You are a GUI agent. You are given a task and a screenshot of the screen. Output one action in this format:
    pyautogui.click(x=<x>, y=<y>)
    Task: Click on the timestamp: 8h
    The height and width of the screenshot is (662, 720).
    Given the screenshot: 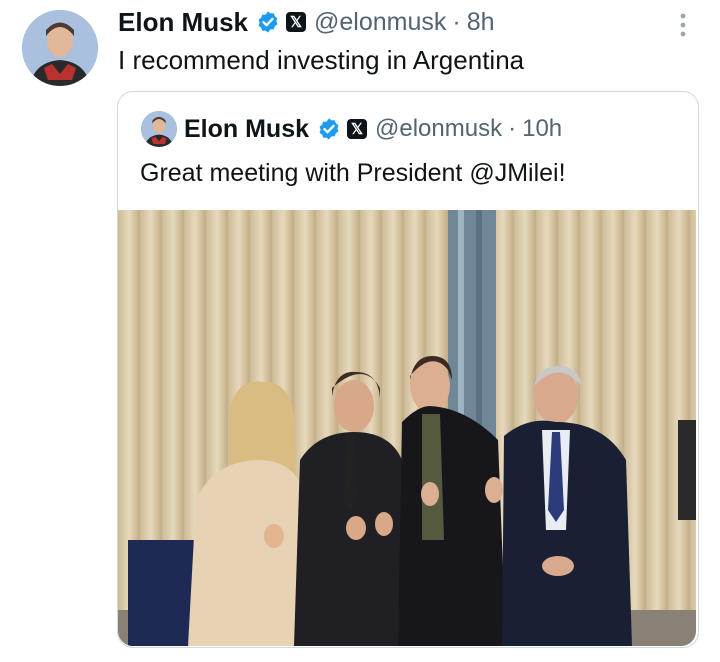 What is the action you would take?
    pyautogui.click(x=481, y=22)
    